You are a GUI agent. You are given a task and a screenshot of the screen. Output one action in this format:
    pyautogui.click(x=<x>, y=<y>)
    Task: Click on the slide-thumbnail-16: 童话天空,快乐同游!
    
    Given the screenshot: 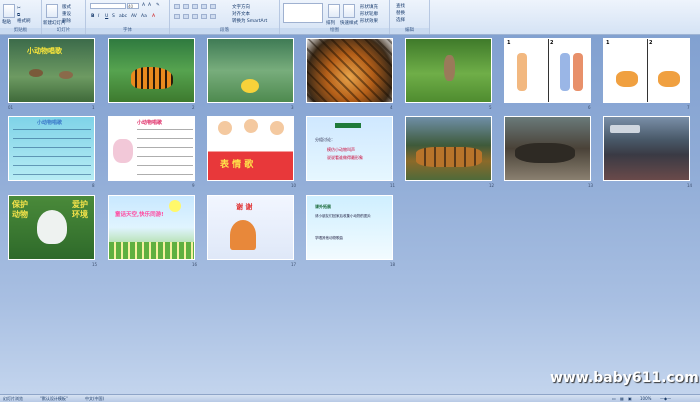 What is the action you would take?
    pyautogui.click(x=151, y=227)
    